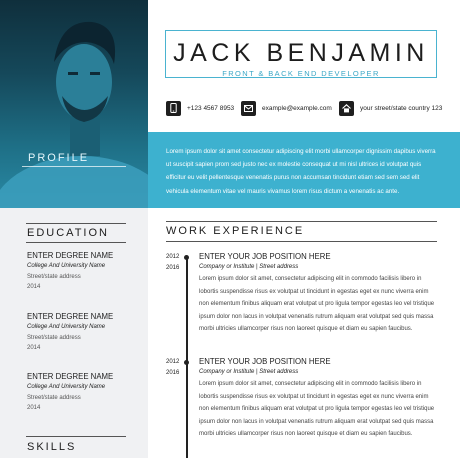 This screenshot has width=460, height=458. What do you see at coordinates (76, 223) in the screenshot?
I see `education-top-rule` at bounding box center [76, 223].